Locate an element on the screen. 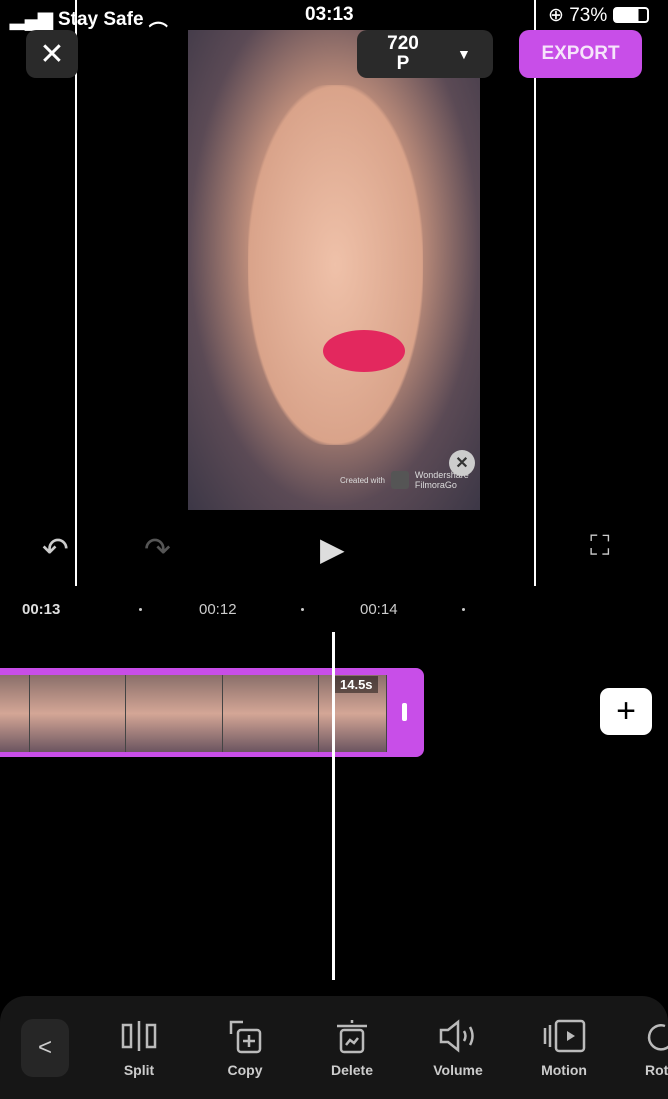 The image size is (668, 1099). status-time: 03:13 is located at coordinates (329, 14).